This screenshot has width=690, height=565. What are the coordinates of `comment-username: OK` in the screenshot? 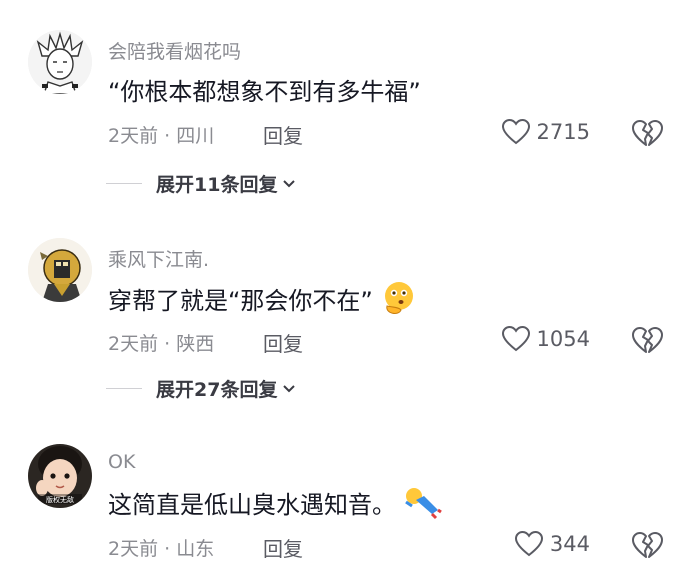 It's located at (121, 462).